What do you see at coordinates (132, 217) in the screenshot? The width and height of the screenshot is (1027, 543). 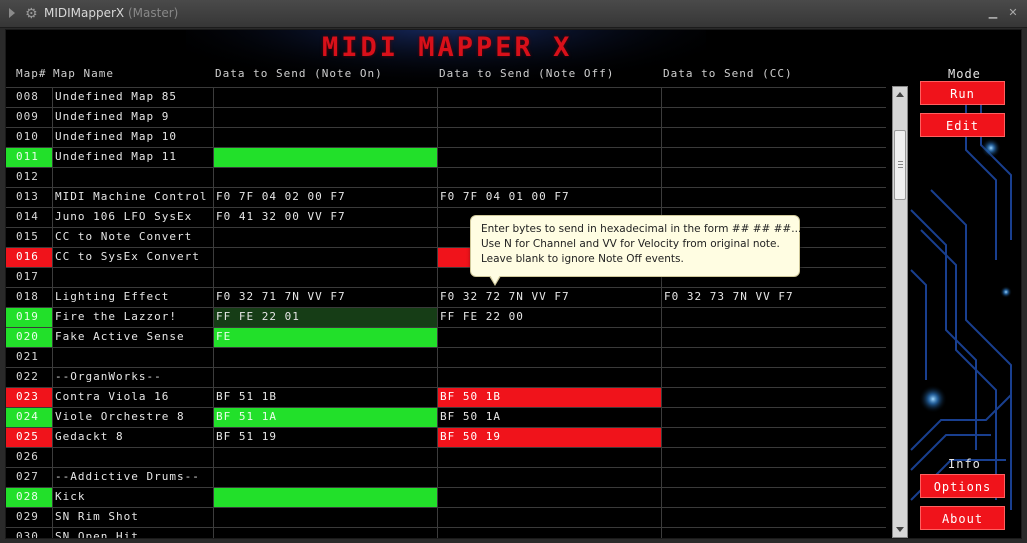 I see `map-name-cell: Juno 106 LFO SysEx` at bounding box center [132, 217].